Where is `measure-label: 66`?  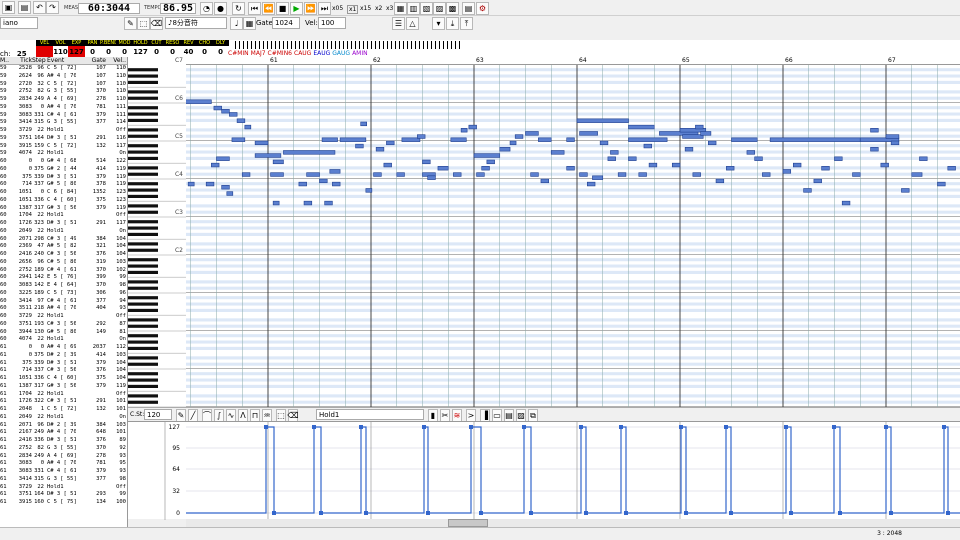 measure-label: 66 is located at coordinates (789, 60).